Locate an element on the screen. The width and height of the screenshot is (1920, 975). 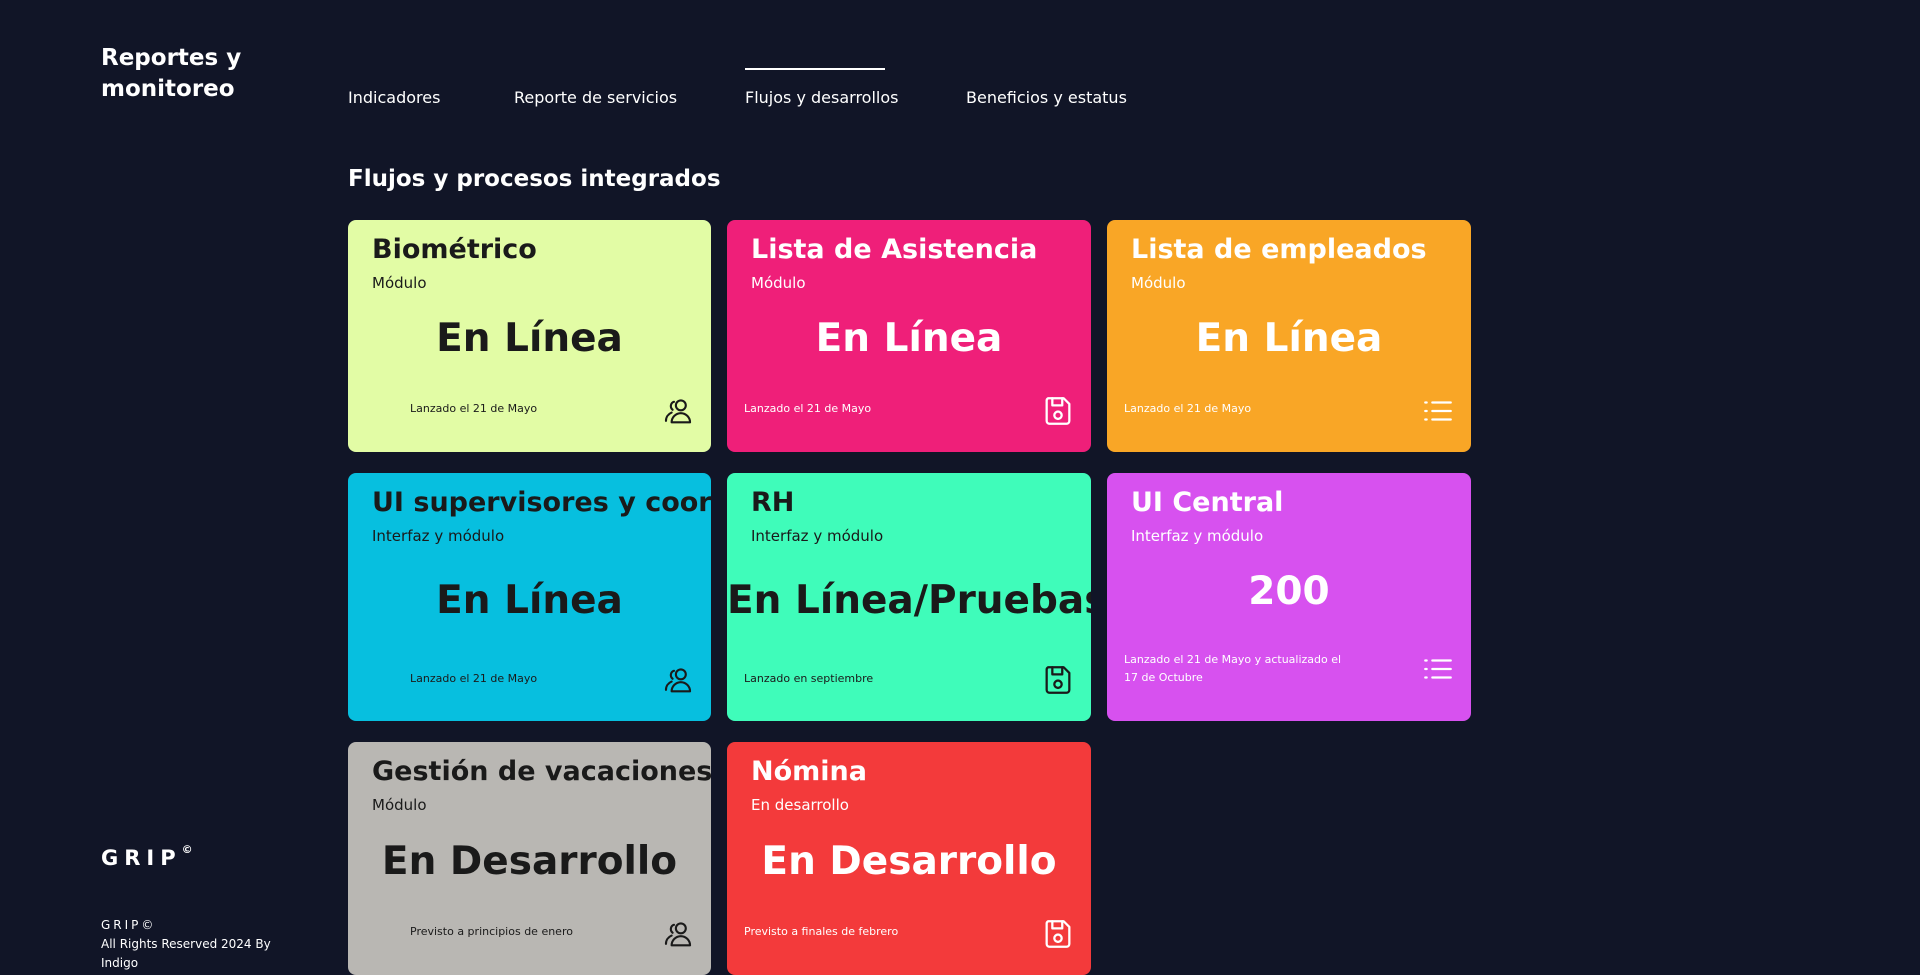
card-title: Lista de empleados is located at coordinates (1279, 249).